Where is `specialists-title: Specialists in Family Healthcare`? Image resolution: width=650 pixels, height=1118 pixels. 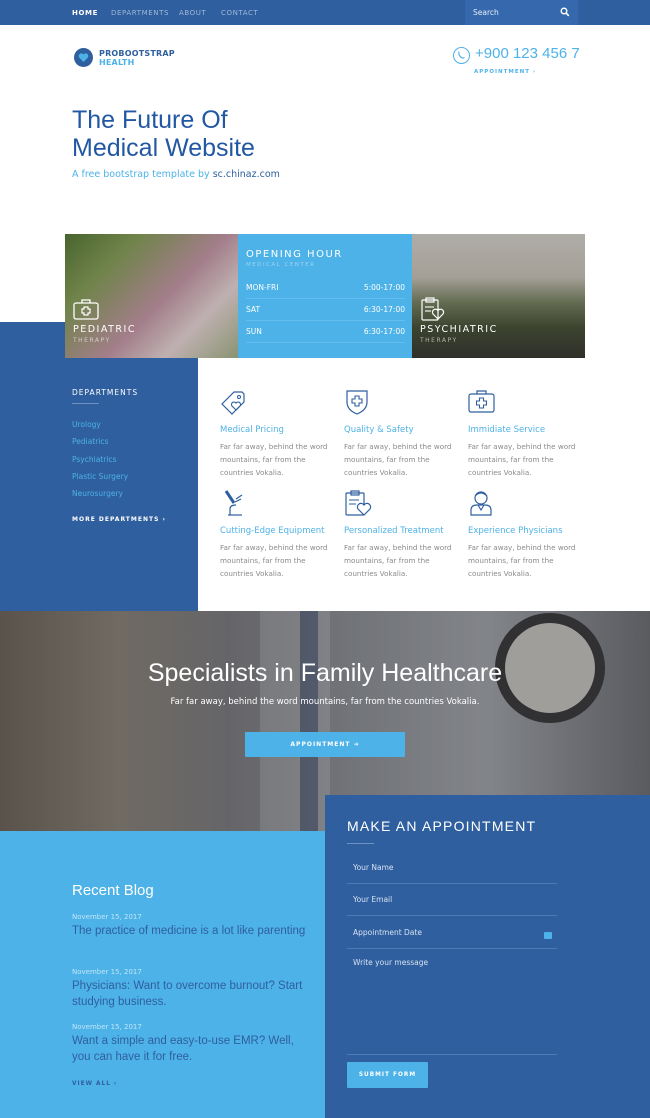 specialists-title: Specialists in Family Healthcare is located at coordinates (325, 673).